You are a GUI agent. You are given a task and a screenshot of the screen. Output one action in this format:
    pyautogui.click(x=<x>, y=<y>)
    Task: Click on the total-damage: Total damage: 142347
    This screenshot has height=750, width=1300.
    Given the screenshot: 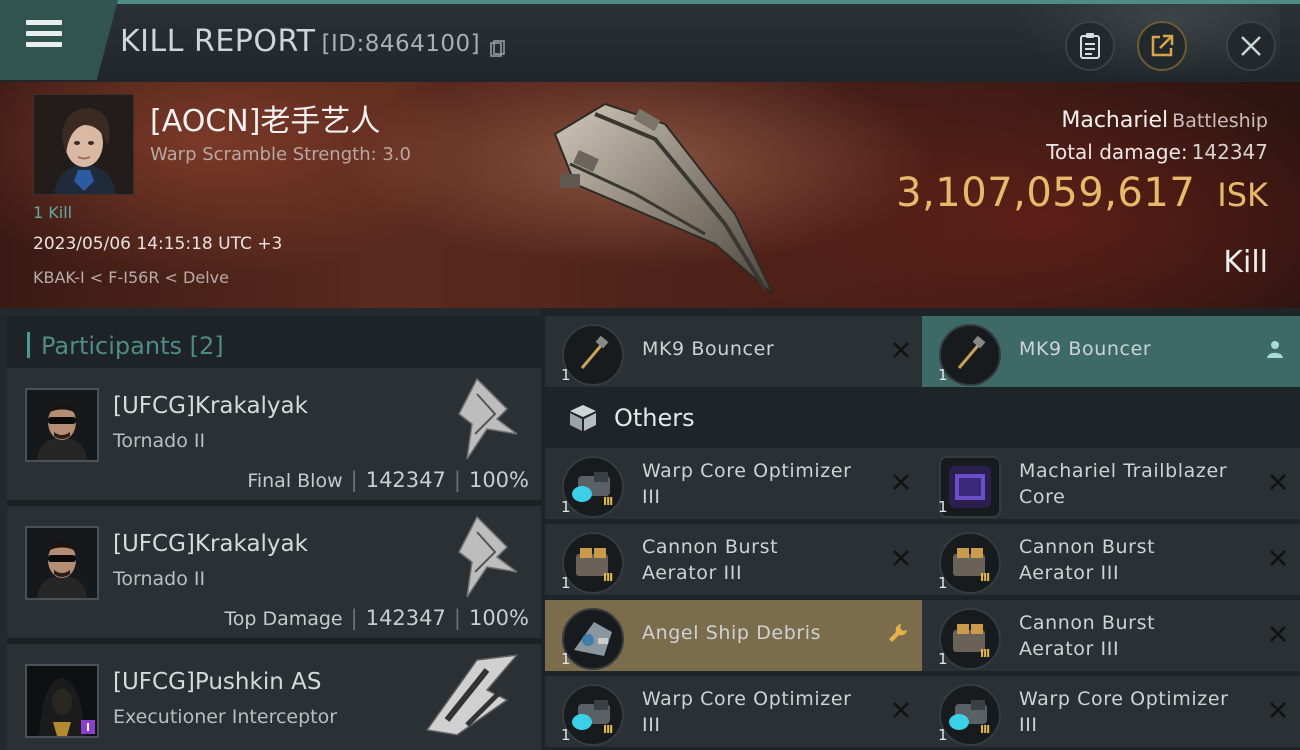 What is the action you would take?
    pyautogui.click(x=1157, y=152)
    